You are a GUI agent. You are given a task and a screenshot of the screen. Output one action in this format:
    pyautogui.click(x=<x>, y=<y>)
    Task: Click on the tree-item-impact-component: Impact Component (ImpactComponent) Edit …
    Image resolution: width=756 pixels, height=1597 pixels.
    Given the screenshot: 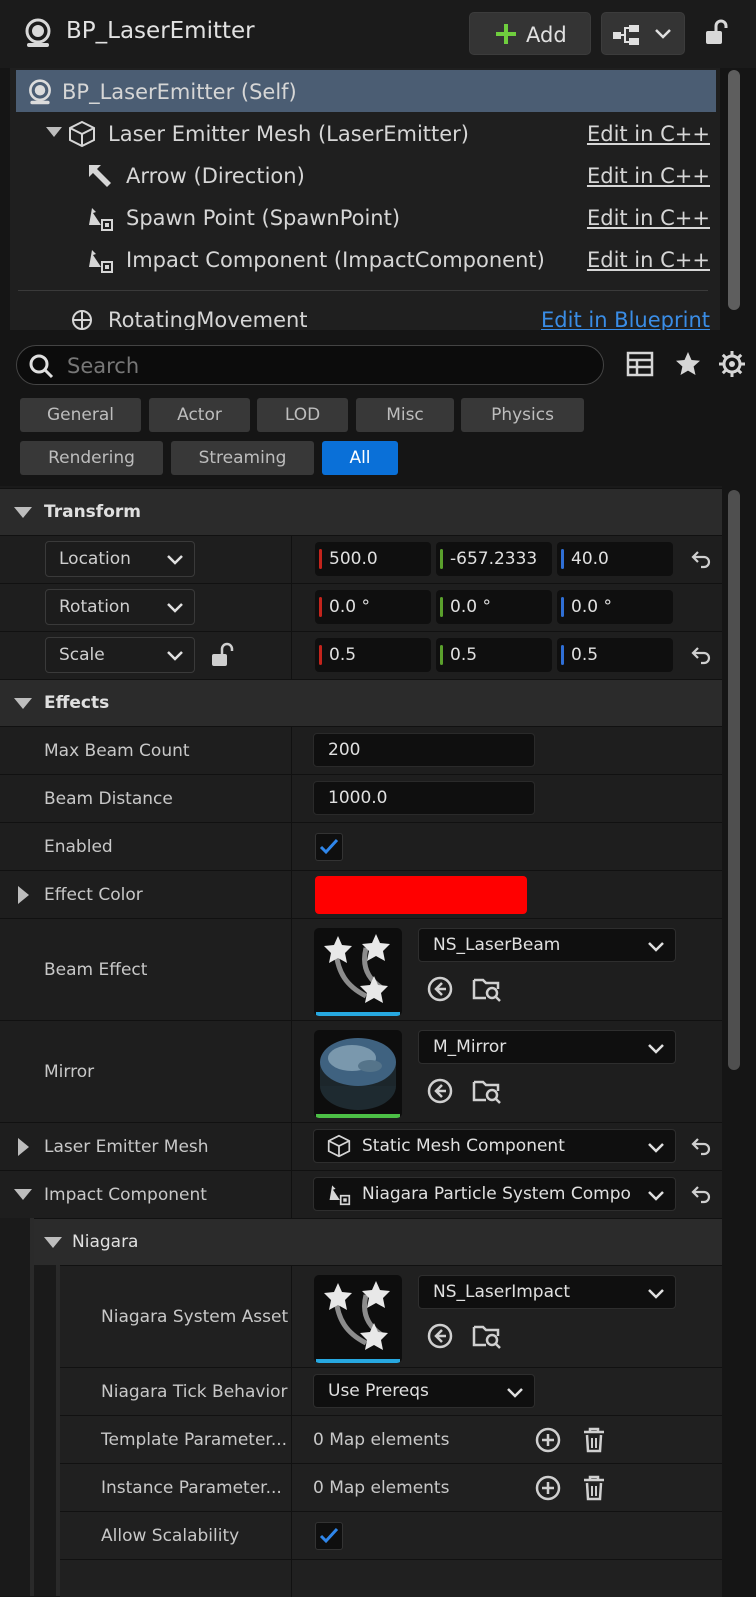 What is the action you would take?
    pyautogui.click(x=360, y=259)
    